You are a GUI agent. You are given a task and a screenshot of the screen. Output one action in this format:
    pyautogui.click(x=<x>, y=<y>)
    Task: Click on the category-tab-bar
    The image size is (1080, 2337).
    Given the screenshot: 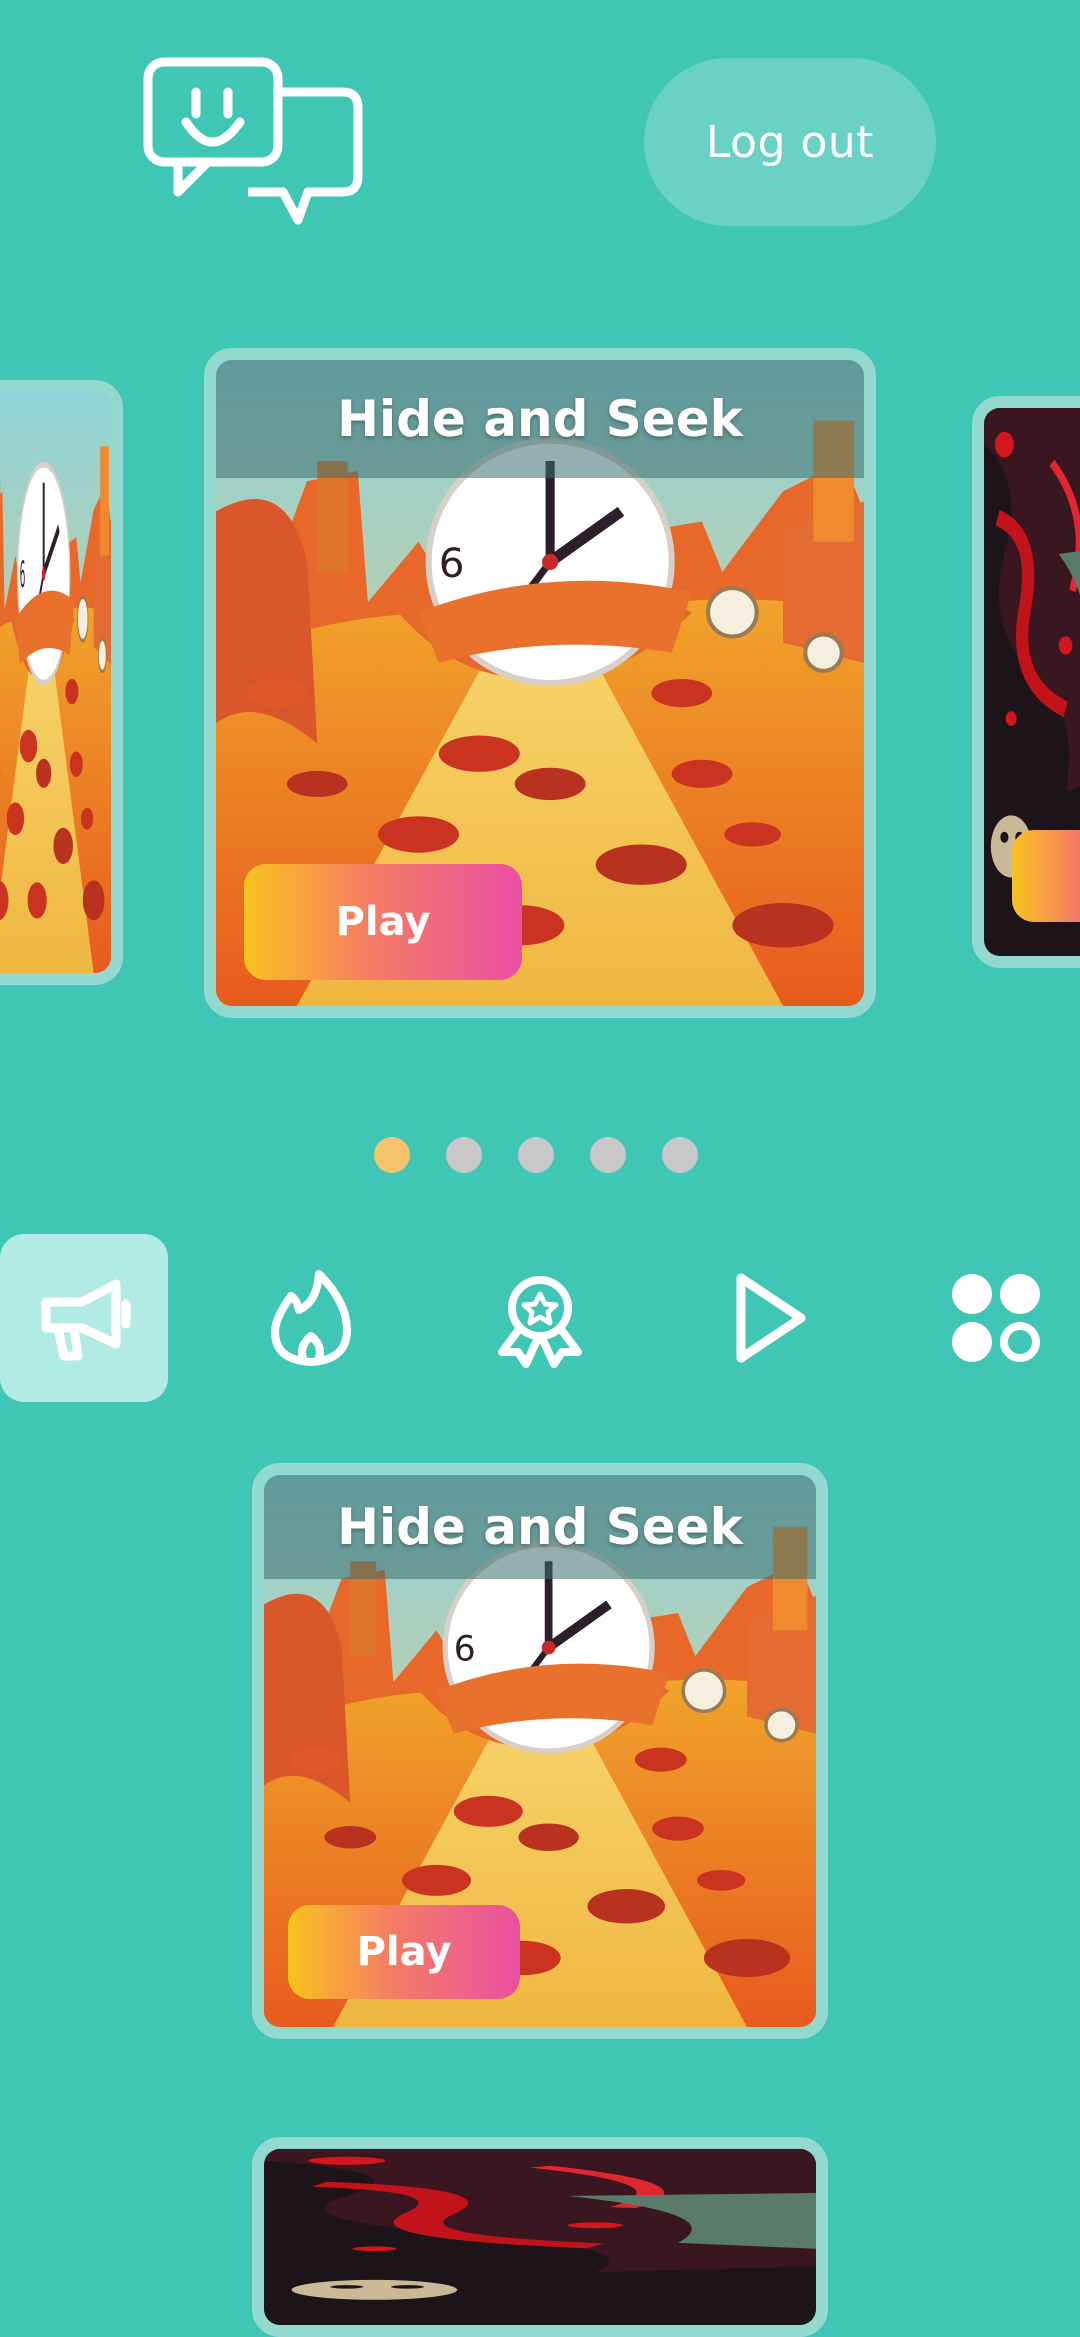 What is the action you would take?
    pyautogui.click(x=540, y=1319)
    